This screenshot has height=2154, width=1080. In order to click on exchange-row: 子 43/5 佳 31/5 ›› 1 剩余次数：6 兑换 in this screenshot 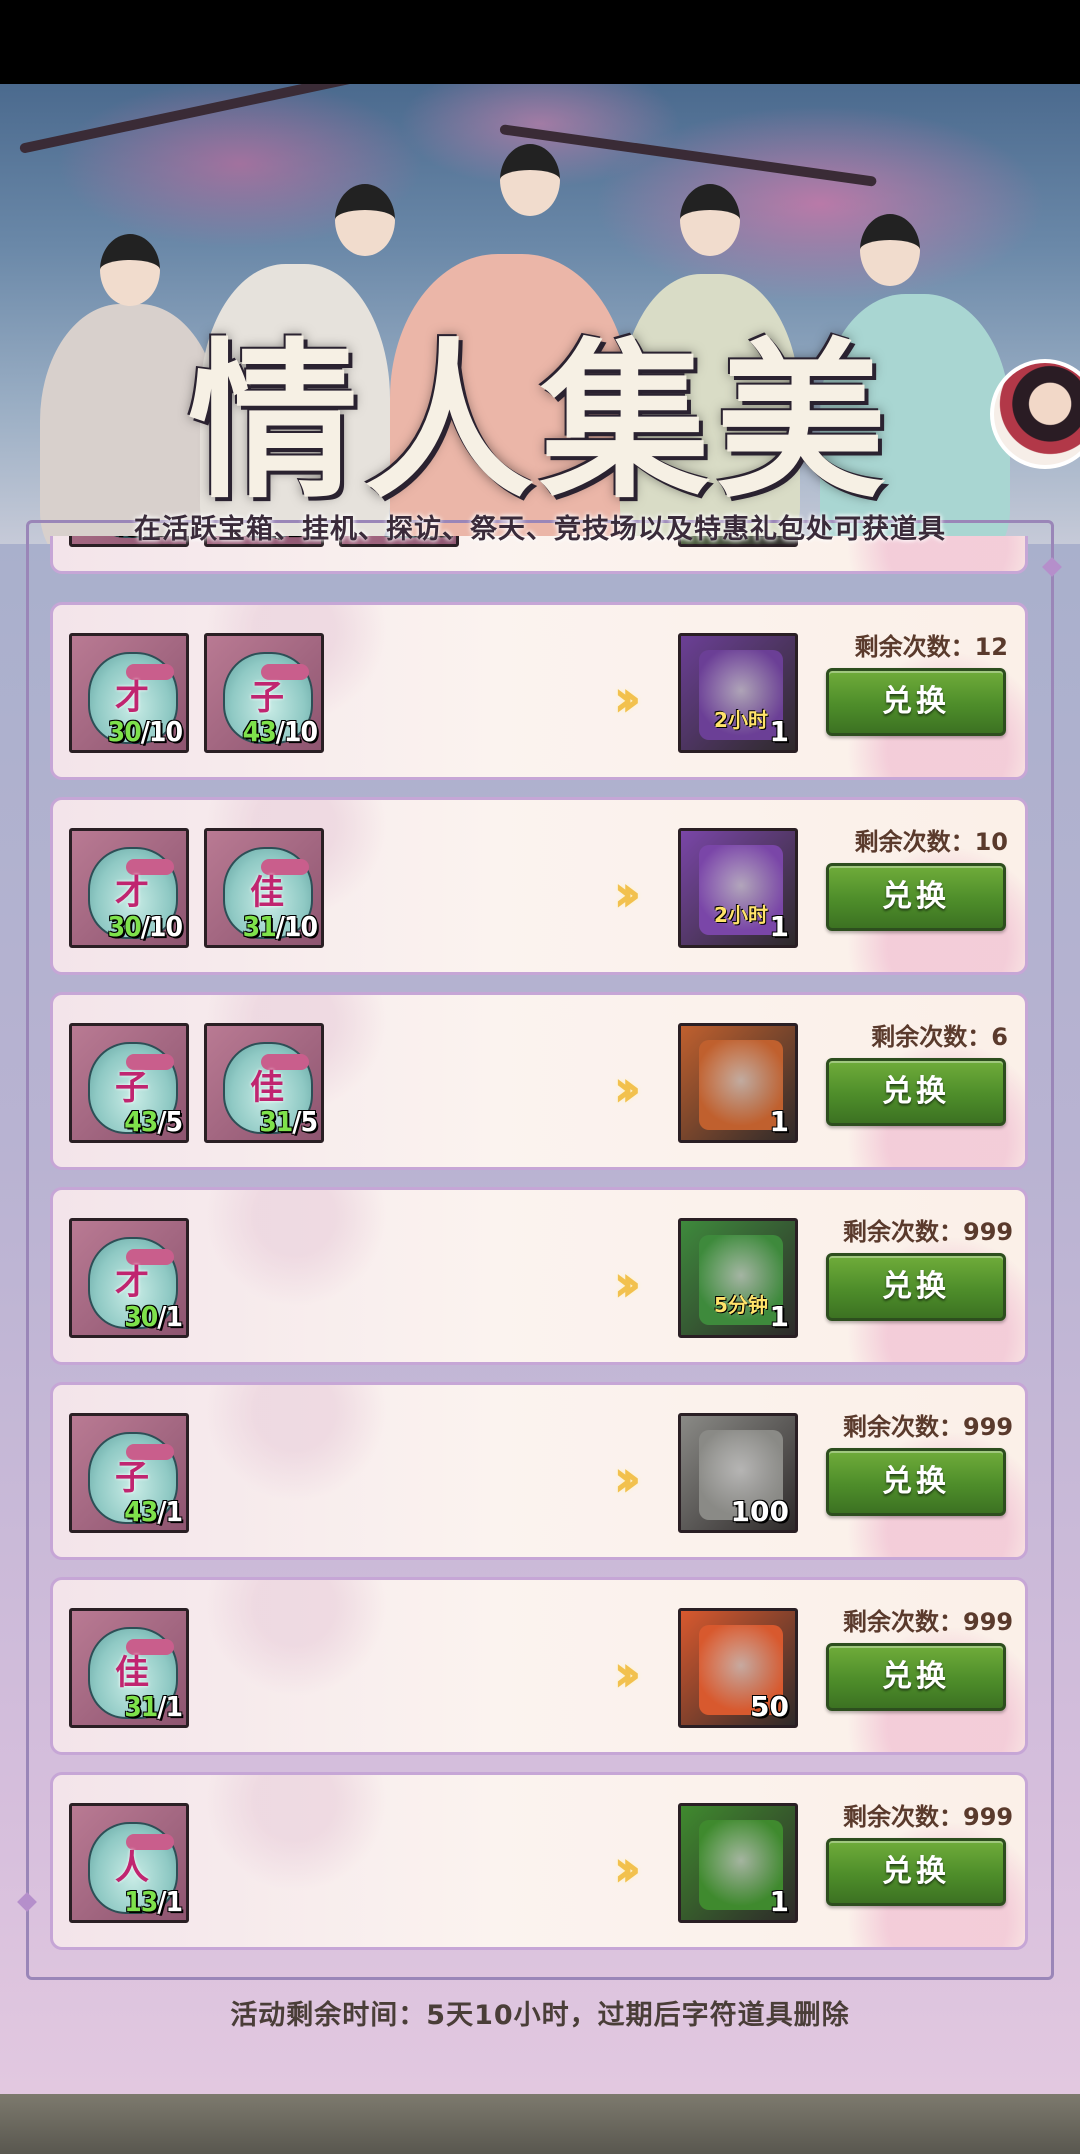, I will do `click(539, 1081)`.